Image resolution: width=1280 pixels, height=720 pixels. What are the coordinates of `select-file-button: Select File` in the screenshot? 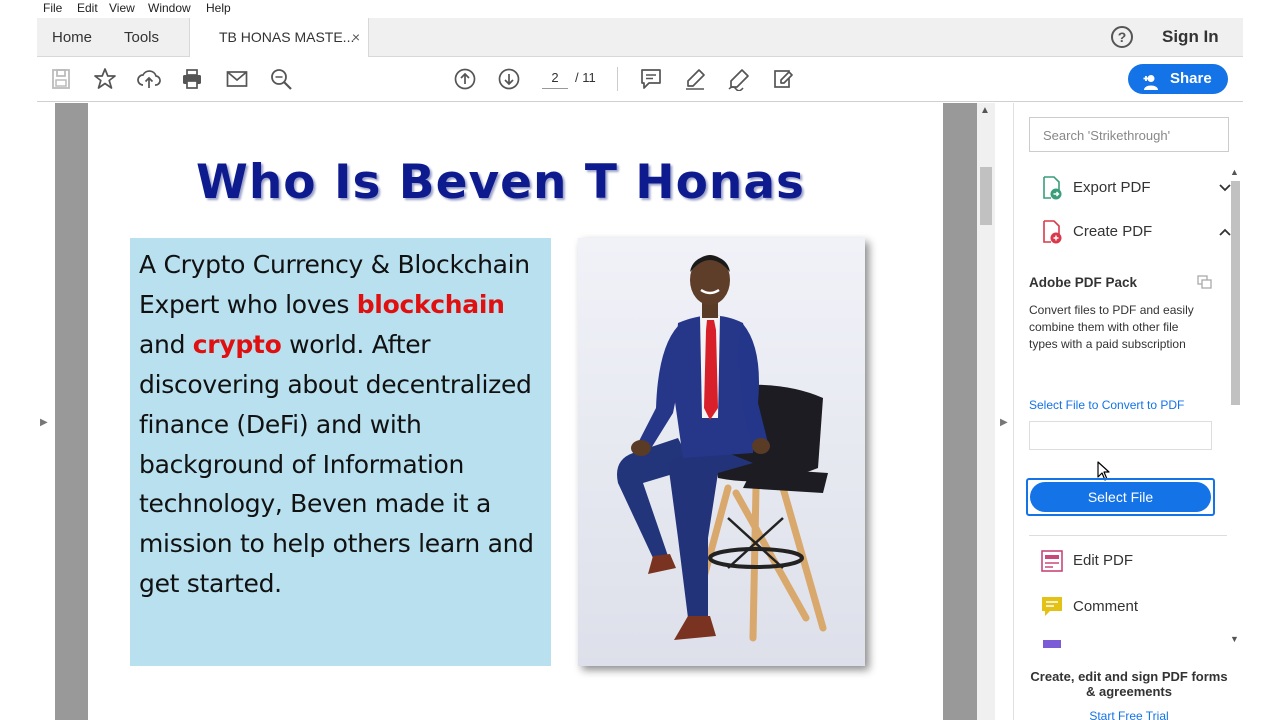 It's located at (1120, 497).